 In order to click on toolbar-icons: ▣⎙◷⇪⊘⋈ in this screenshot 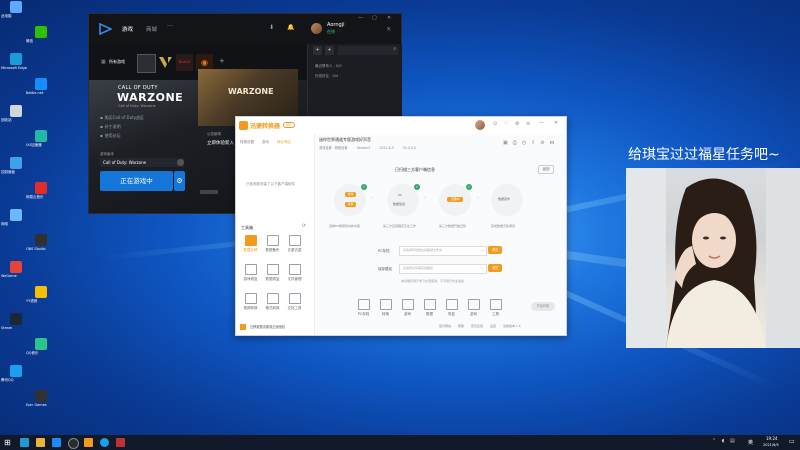, I will do `click(531, 143)`.